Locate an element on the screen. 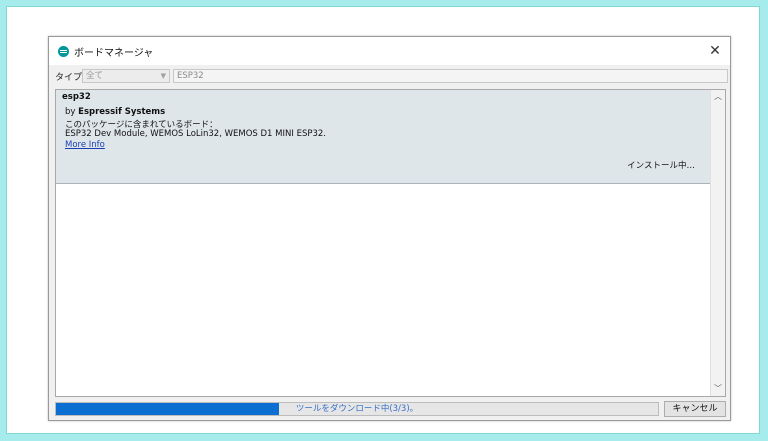 The height and width of the screenshot is (441, 768). title-bar: ボードマネージャ ✕ is located at coordinates (389, 51).